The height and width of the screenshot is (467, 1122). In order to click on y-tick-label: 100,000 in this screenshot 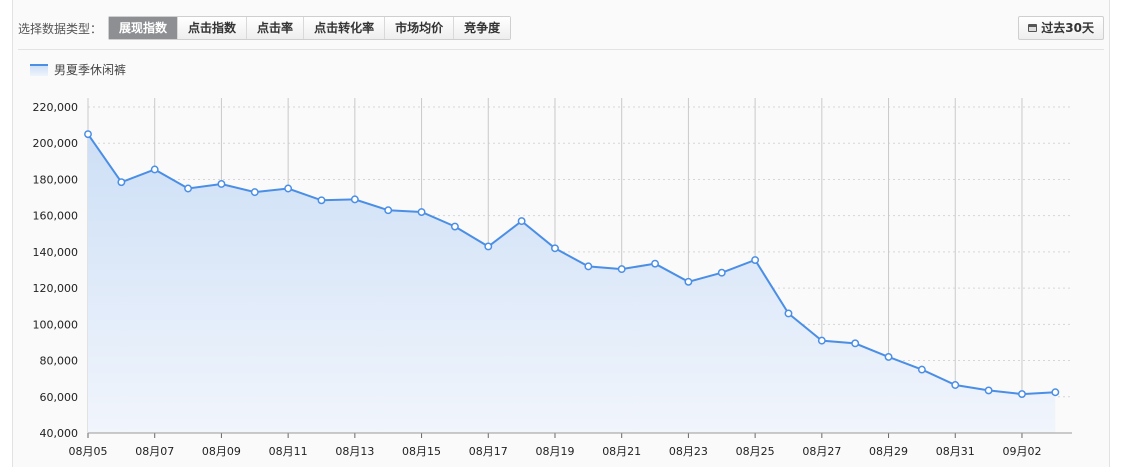, I will do `click(56, 324)`.